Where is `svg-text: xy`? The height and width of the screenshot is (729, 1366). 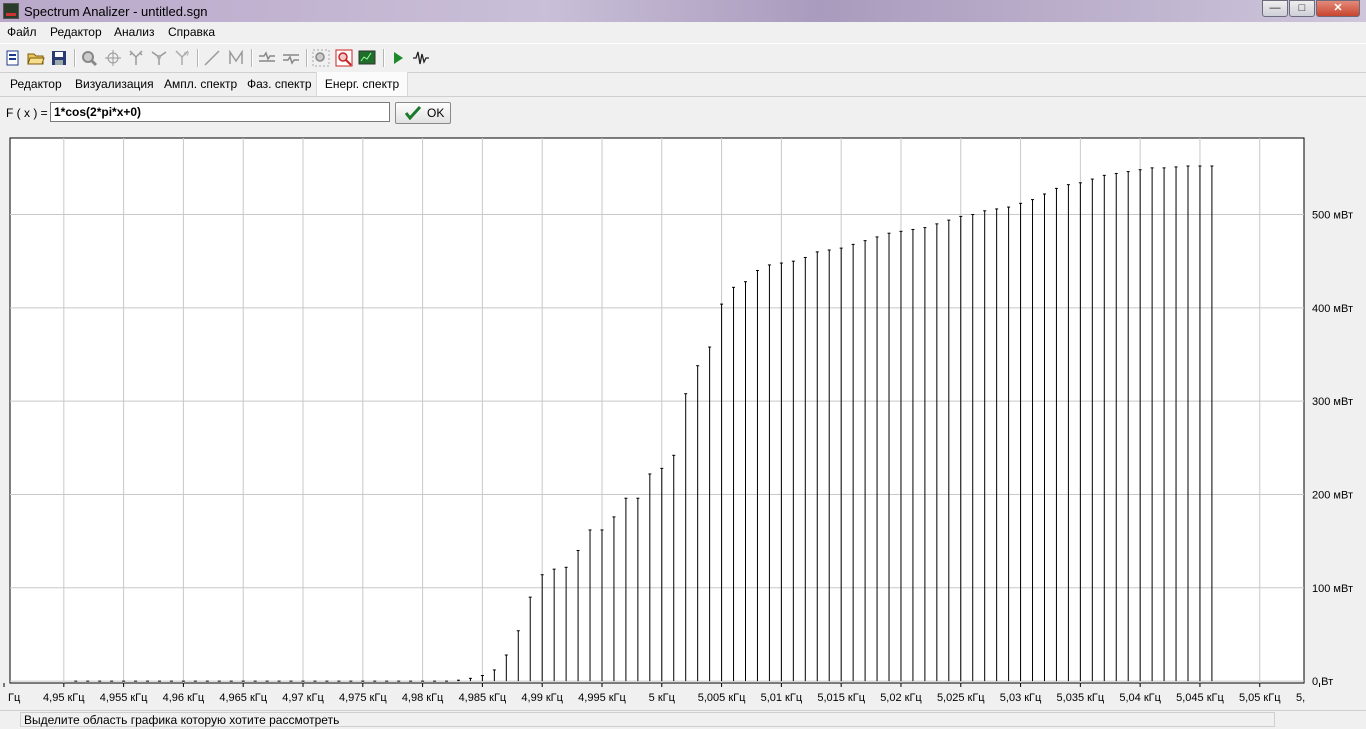
svg-text: xy is located at coordinates (187, 54).